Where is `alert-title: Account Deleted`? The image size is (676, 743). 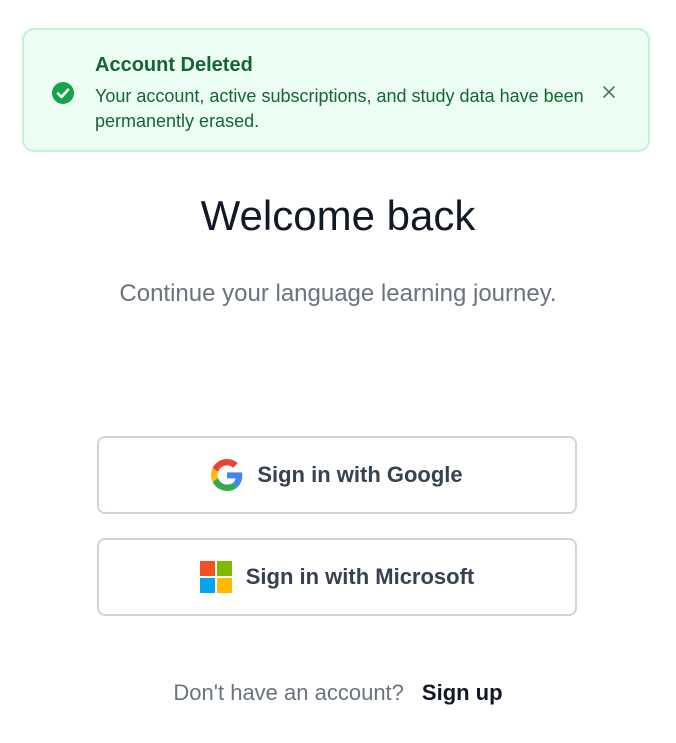
alert-title: Account Deleted is located at coordinates (174, 65).